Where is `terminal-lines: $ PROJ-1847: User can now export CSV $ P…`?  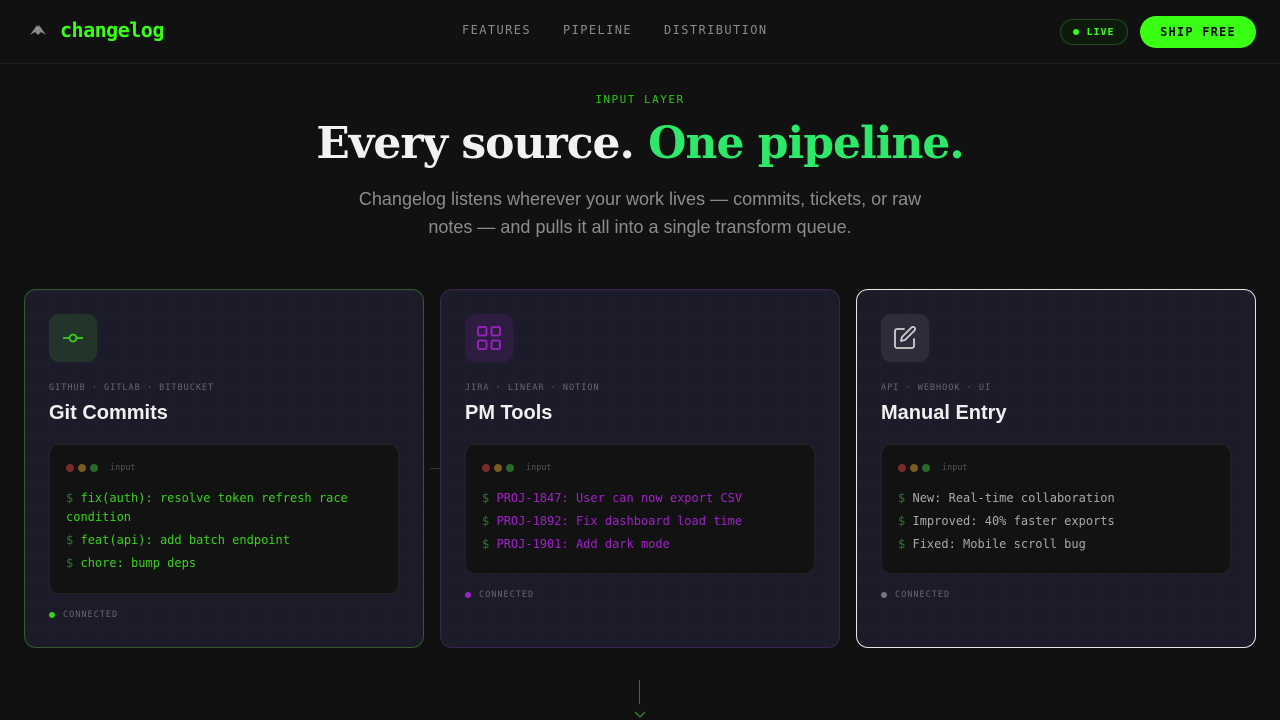 terminal-lines: $ PROJ-1847: User can now export CSV $ P… is located at coordinates (642, 523).